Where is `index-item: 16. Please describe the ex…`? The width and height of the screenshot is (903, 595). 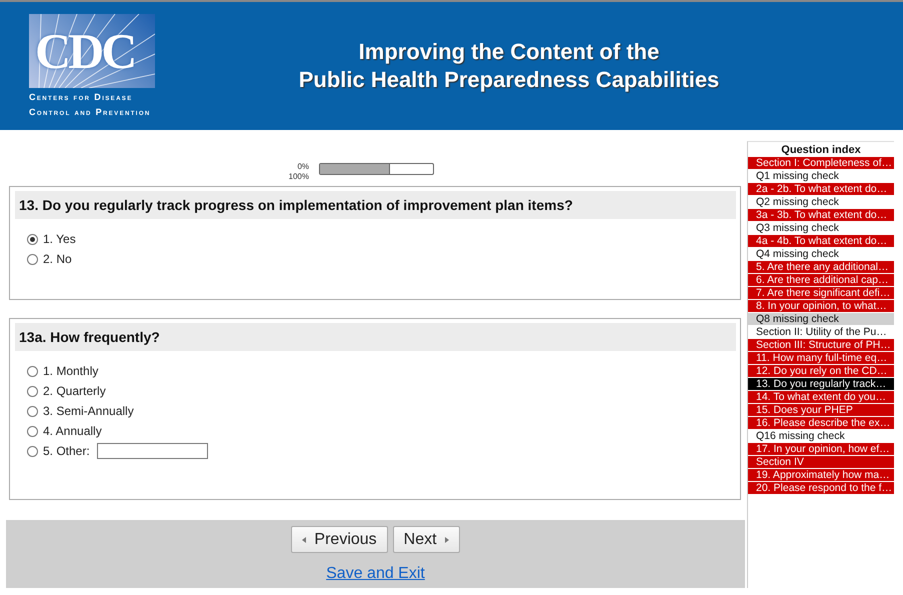
index-item: 16. Please describe the ex… is located at coordinates (821, 423).